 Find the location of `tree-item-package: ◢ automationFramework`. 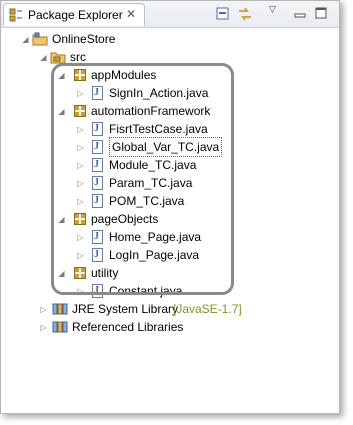

tree-item-package: ◢ automationFramework is located at coordinates (151, 111).